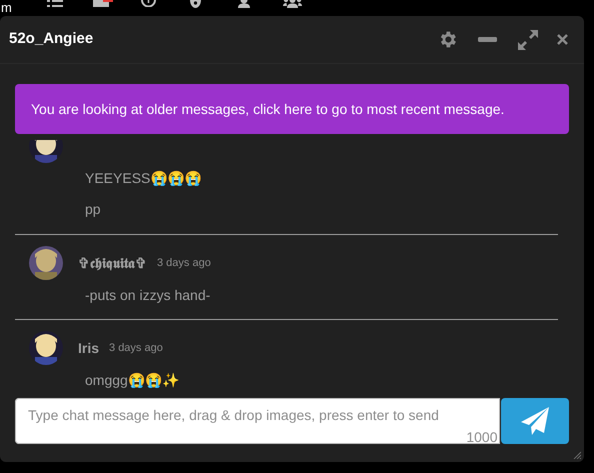  What do you see at coordinates (6, 7) in the screenshot?
I see `brand-text: m` at bounding box center [6, 7].